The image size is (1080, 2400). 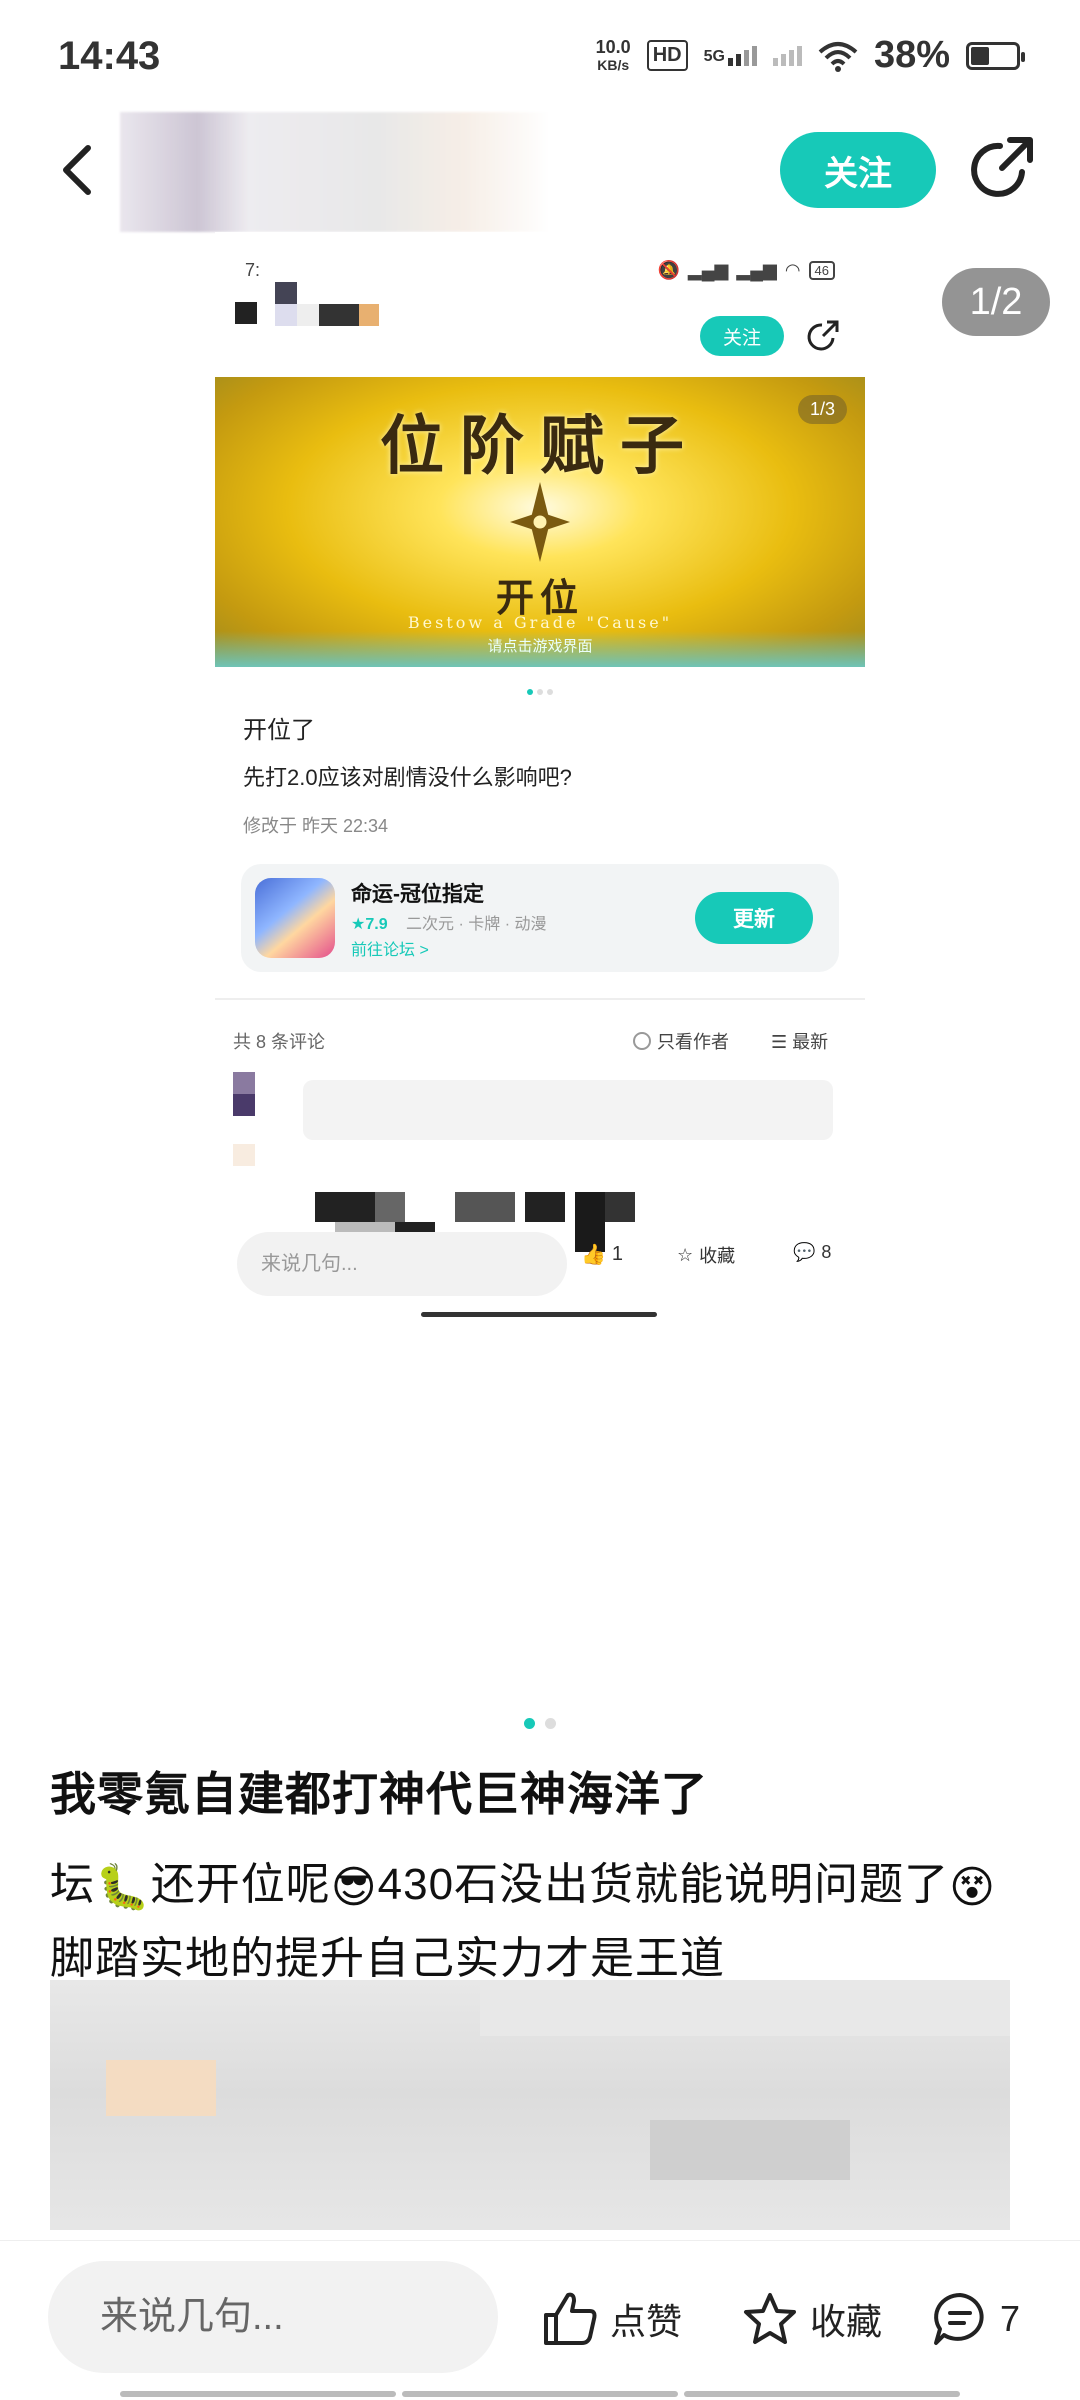 I want to click on inner-like: 👍 1, so click(x=602, y=1254).